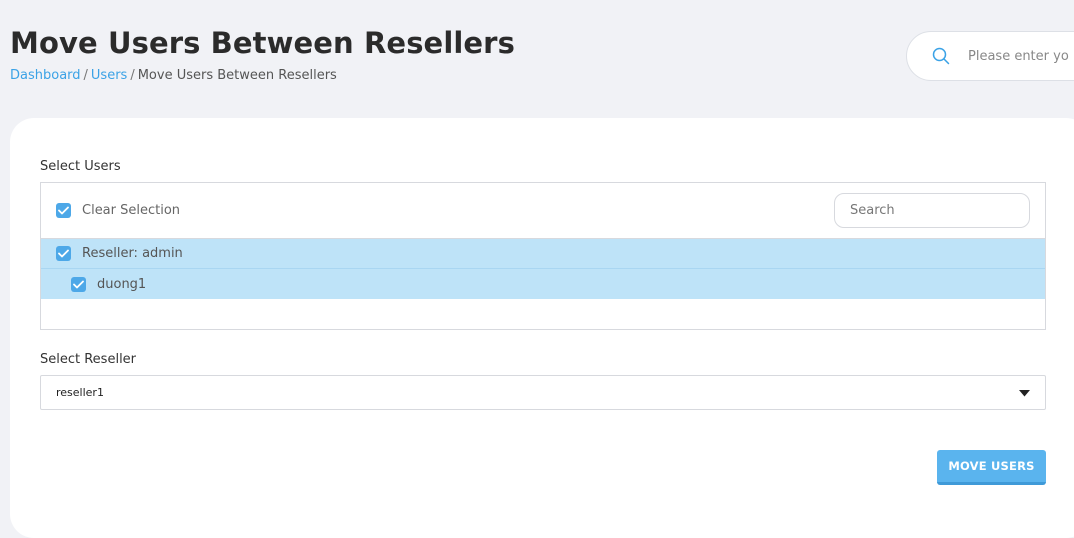 This screenshot has width=1074, height=538. I want to click on user-checkbox, so click(78, 284).